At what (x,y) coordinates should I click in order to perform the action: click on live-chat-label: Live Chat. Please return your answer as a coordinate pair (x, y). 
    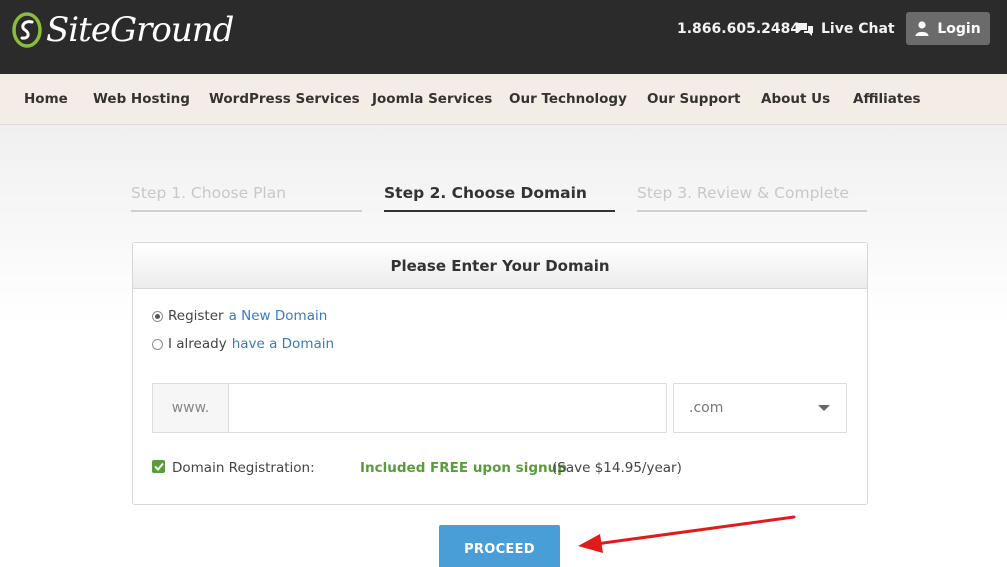
    Looking at the image, I should click on (858, 29).